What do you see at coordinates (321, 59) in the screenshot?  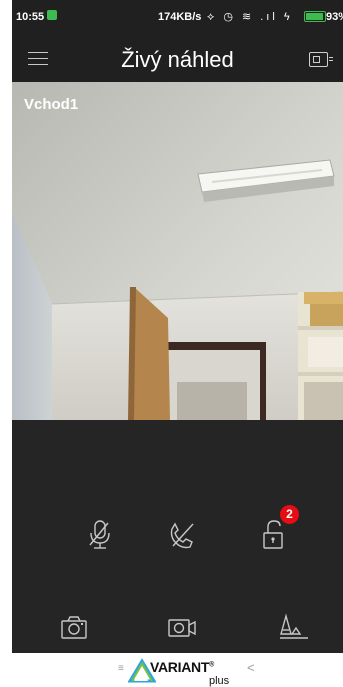 I see `intercom-device-icon` at bounding box center [321, 59].